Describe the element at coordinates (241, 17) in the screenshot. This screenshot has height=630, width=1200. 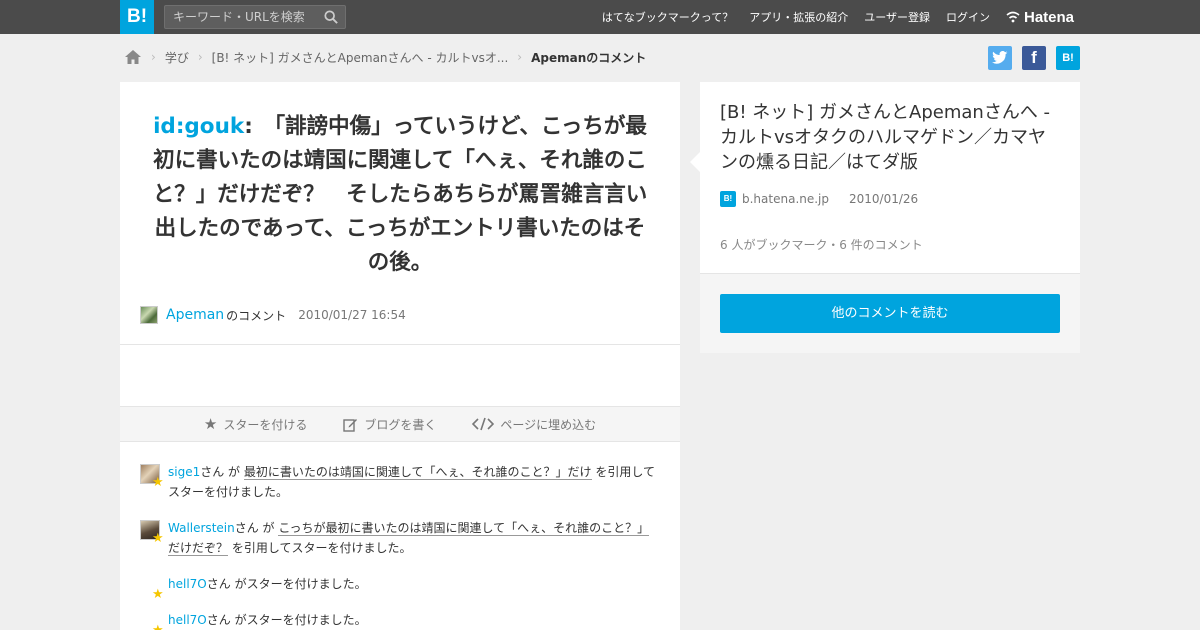
I see `search-input` at that location.